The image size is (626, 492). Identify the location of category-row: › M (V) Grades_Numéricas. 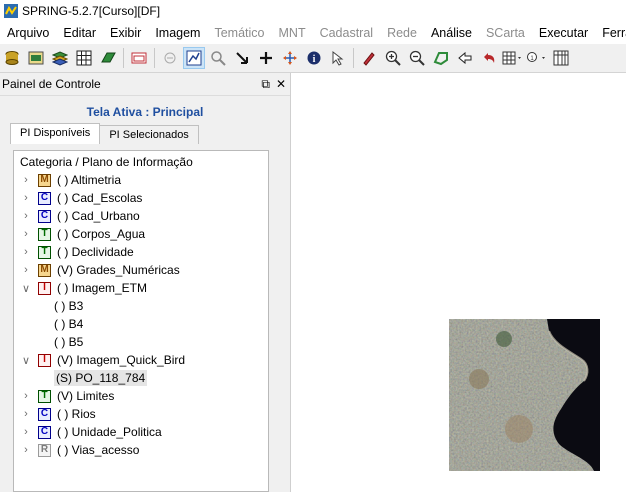
(141, 270).